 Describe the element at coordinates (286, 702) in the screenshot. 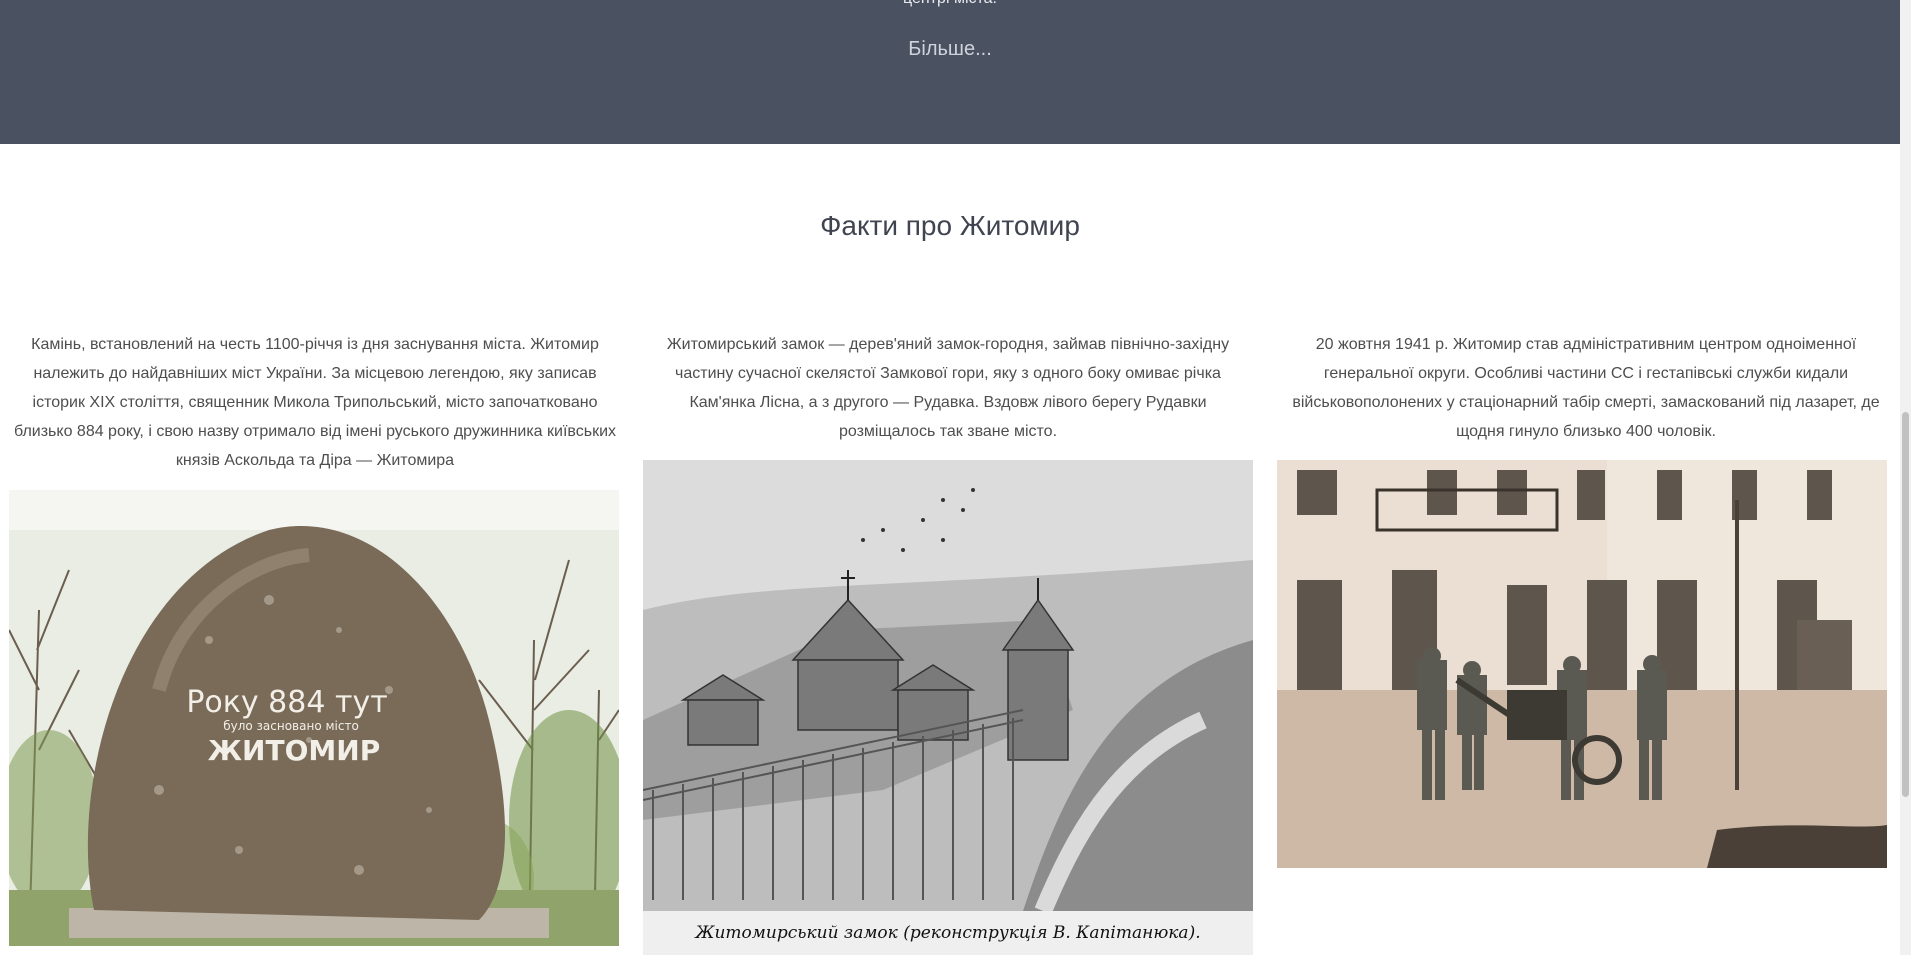

I see `stone-inscription-1: Року 884 тут` at that location.